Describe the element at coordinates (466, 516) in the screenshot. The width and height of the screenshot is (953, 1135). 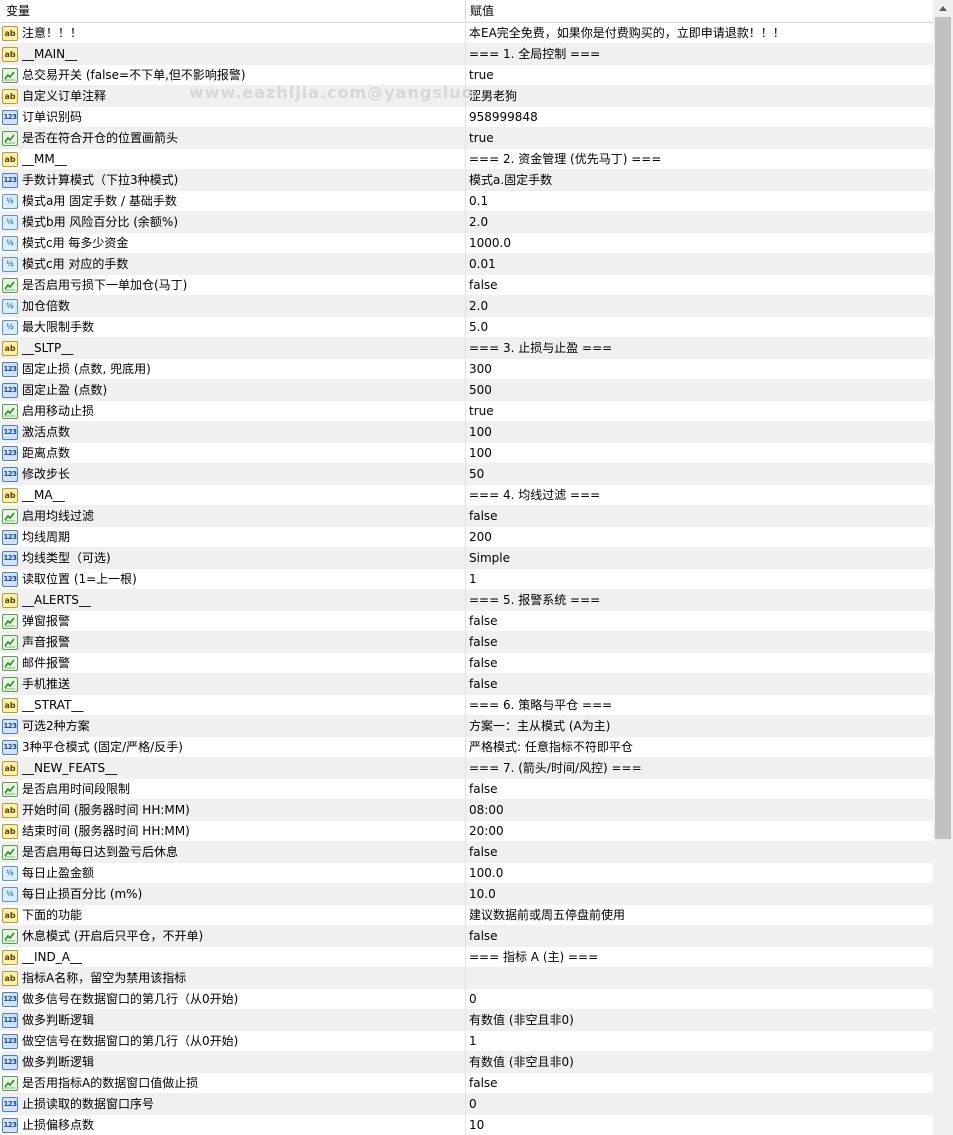
I see `table-row: 启用均线过滤 false` at that location.